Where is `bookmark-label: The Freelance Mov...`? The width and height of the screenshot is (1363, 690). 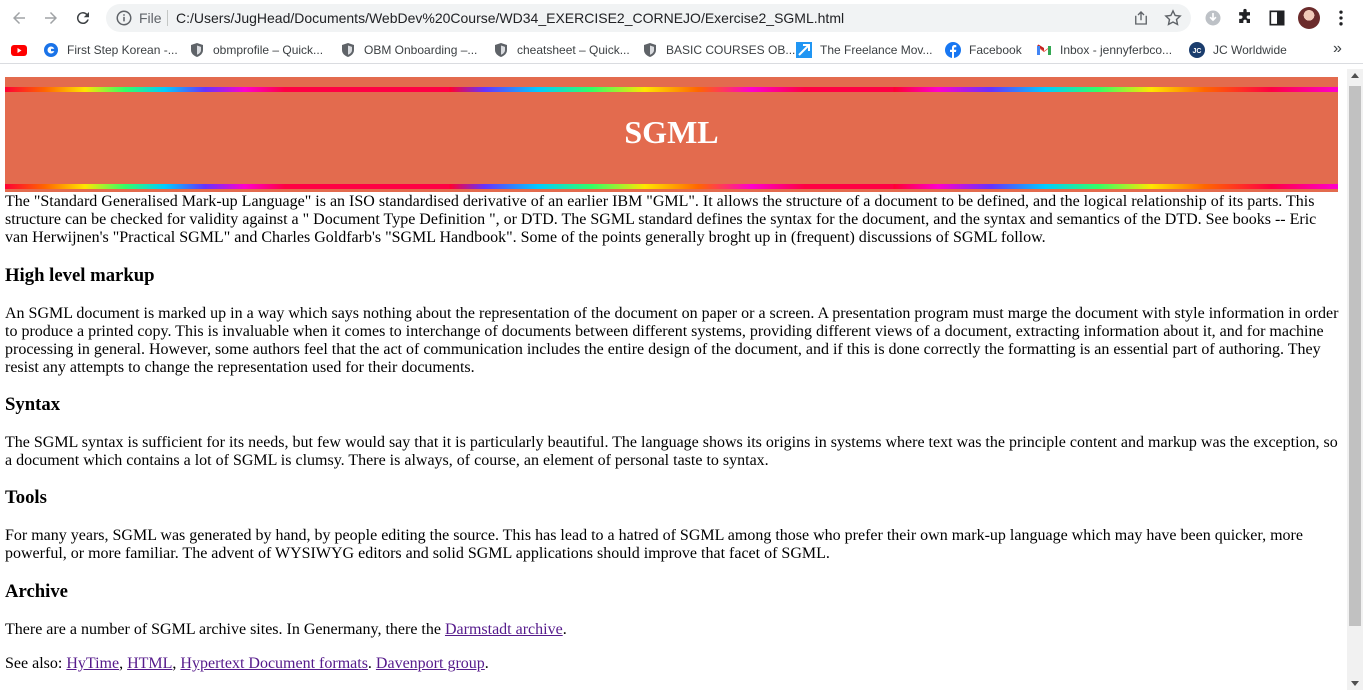
bookmark-label: The Freelance Mov... is located at coordinates (876, 50).